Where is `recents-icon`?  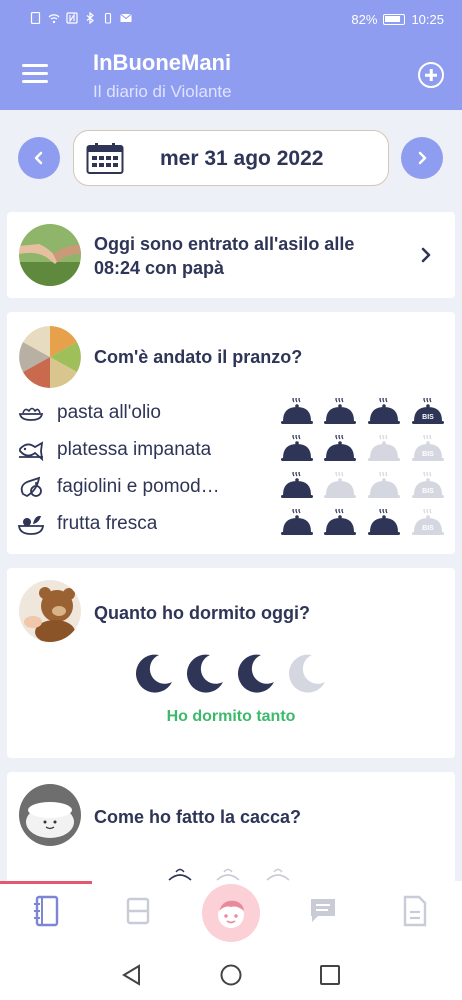 recents-icon is located at coordinates (330, 975).